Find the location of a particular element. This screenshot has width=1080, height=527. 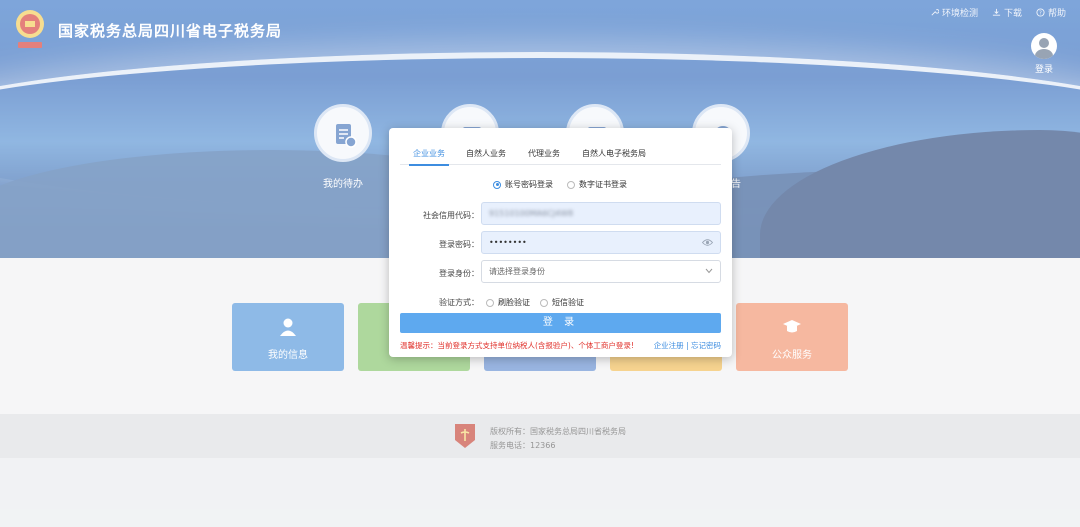

login-mode-group: 账号密码登录 数字证书登录 is located at coordinates (560, 185).